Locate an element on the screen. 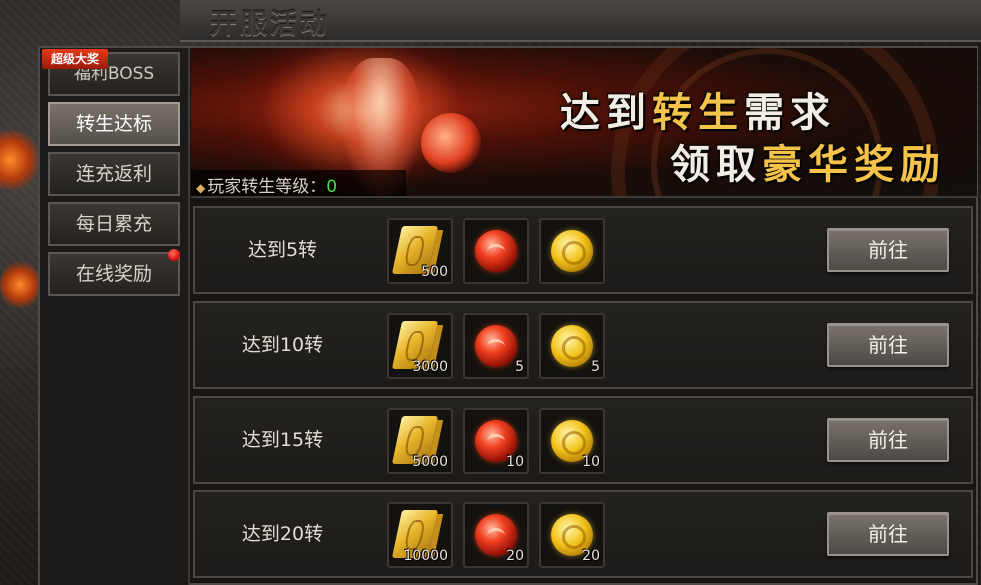 The width and height of the screenshot is (981, 585). tab-rebirth-goal: 转生达标 is located at coordinates (114, 124).